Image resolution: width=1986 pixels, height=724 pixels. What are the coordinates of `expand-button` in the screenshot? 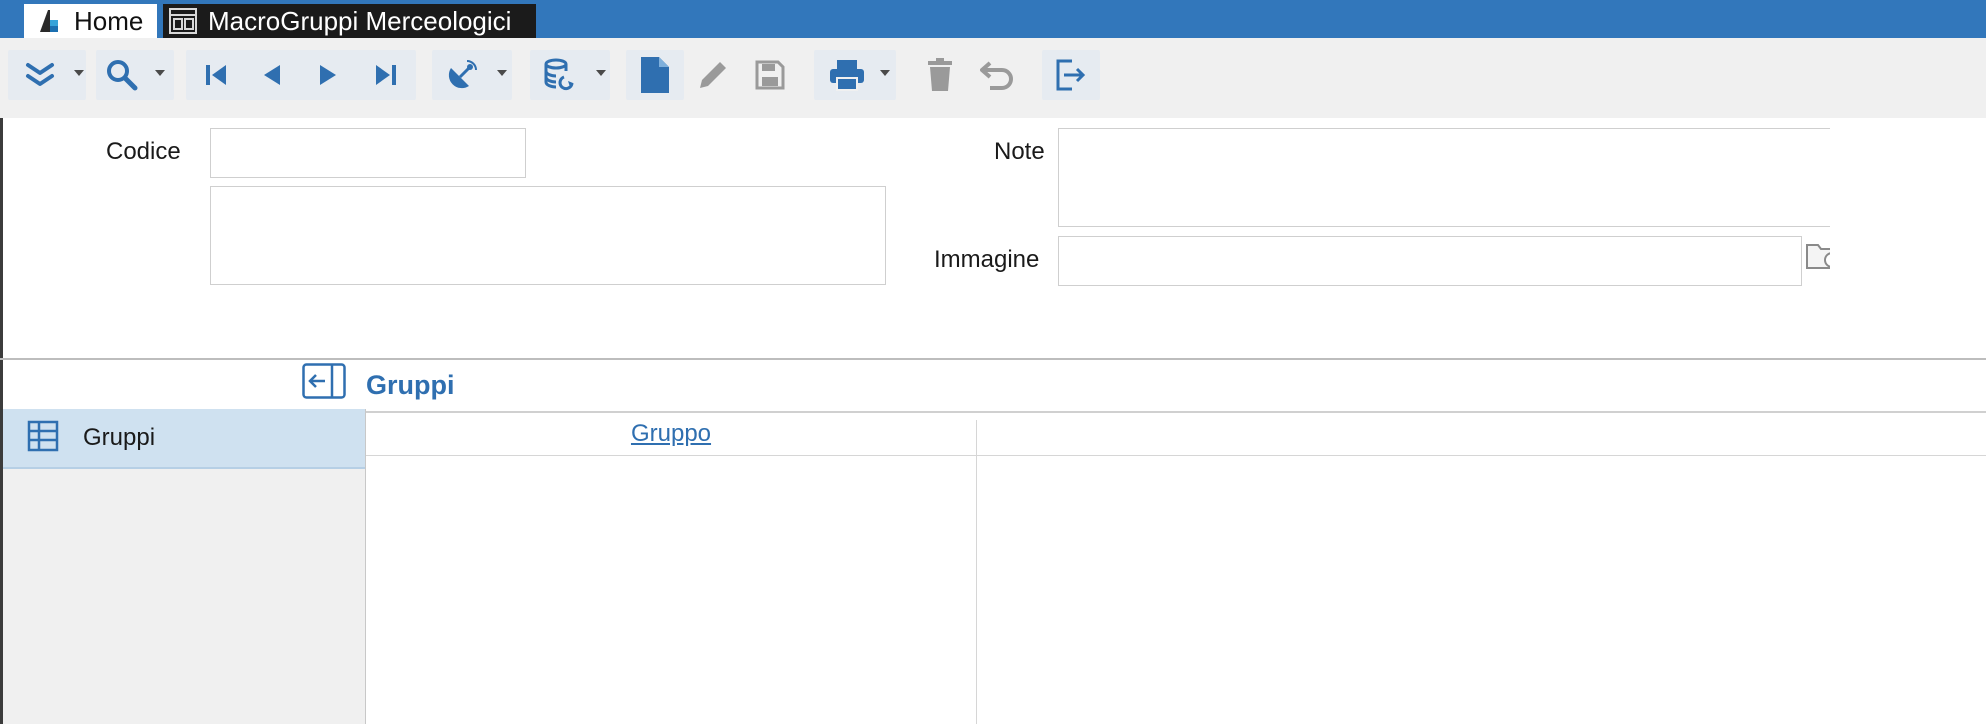 It's located at (40, 75).